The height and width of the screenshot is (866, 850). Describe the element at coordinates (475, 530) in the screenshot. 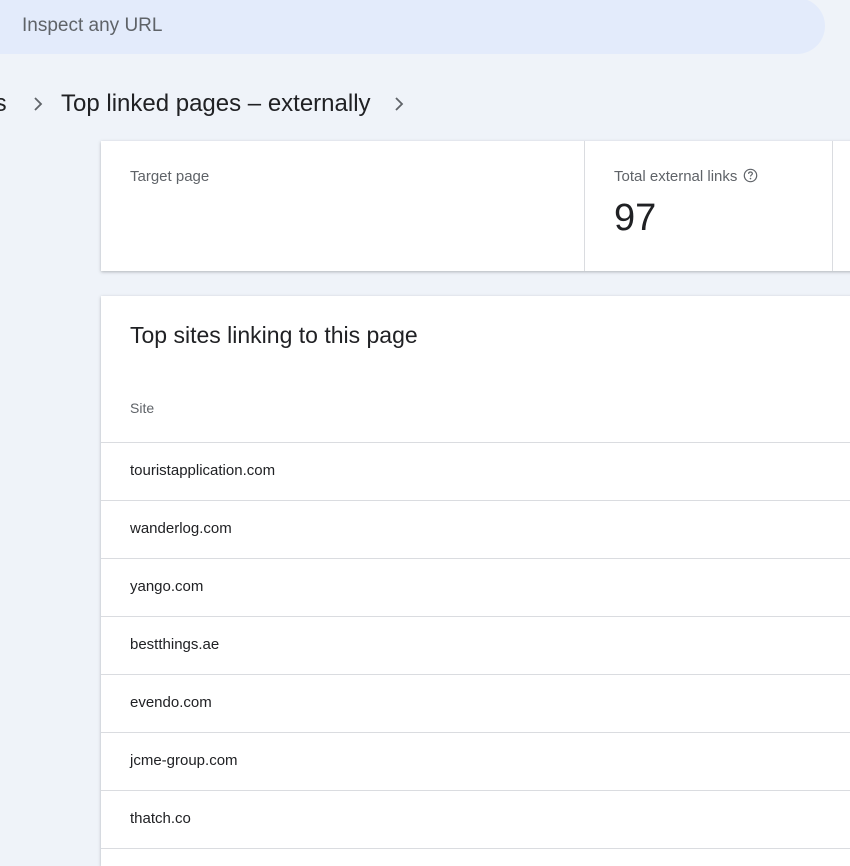

I see `table-row: wanderlog.com` at that location.